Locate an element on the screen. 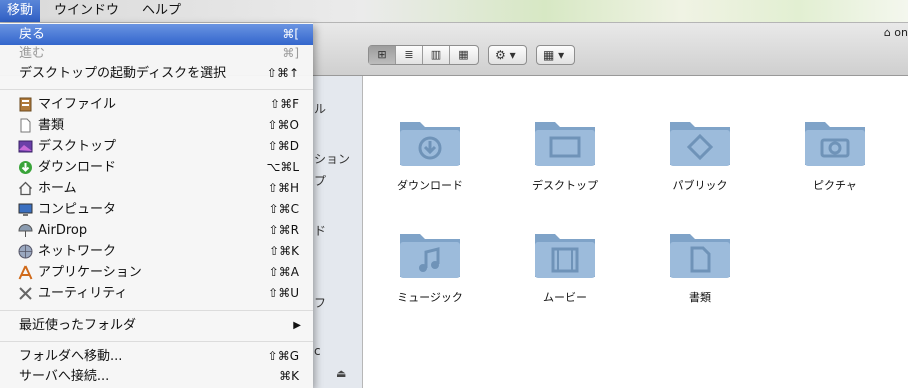 This screenshot has width=908, height=388. menu-item-home: ホーム ⇧⌘H is located at coordinates (156, 188).